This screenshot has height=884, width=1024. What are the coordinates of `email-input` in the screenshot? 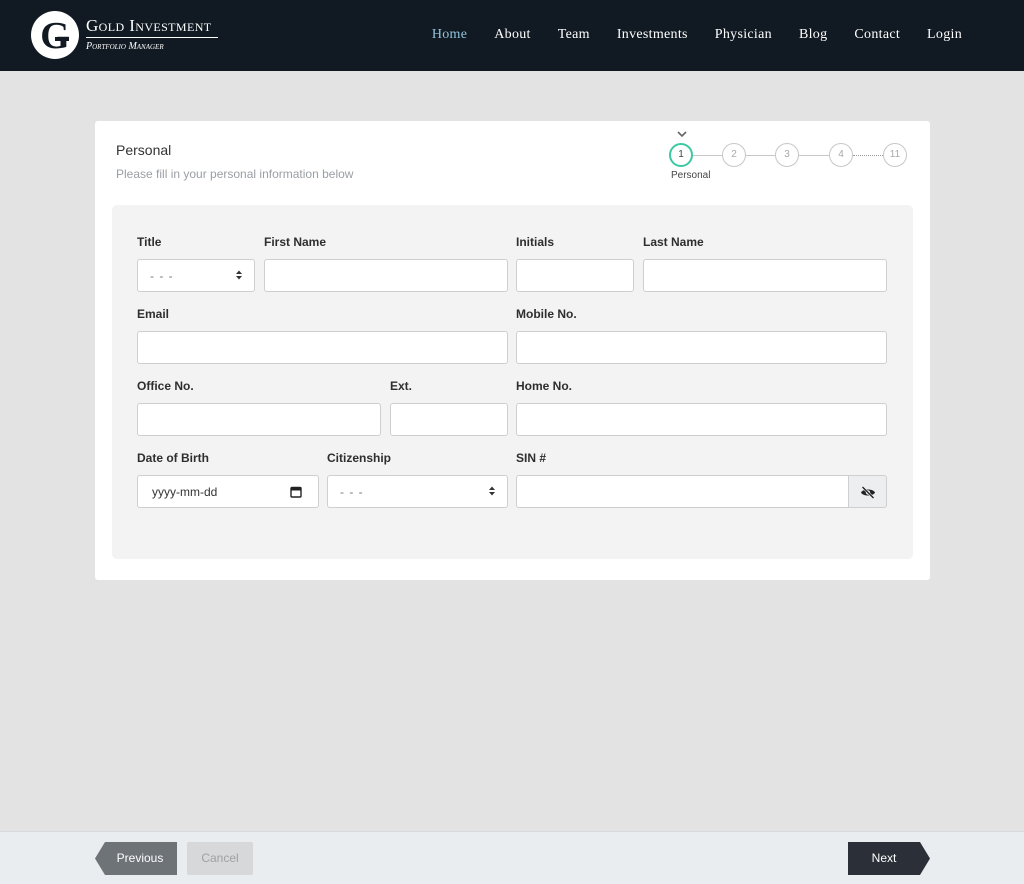 It's located at (322, 347).